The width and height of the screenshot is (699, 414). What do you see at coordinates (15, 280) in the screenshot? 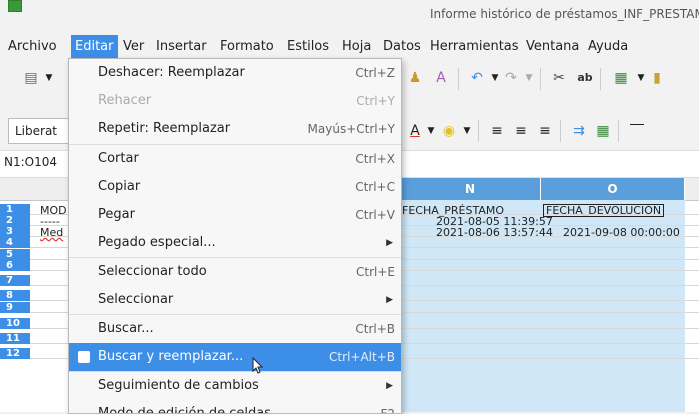
I see `row-header: 7` at bounding box center [15, 280].